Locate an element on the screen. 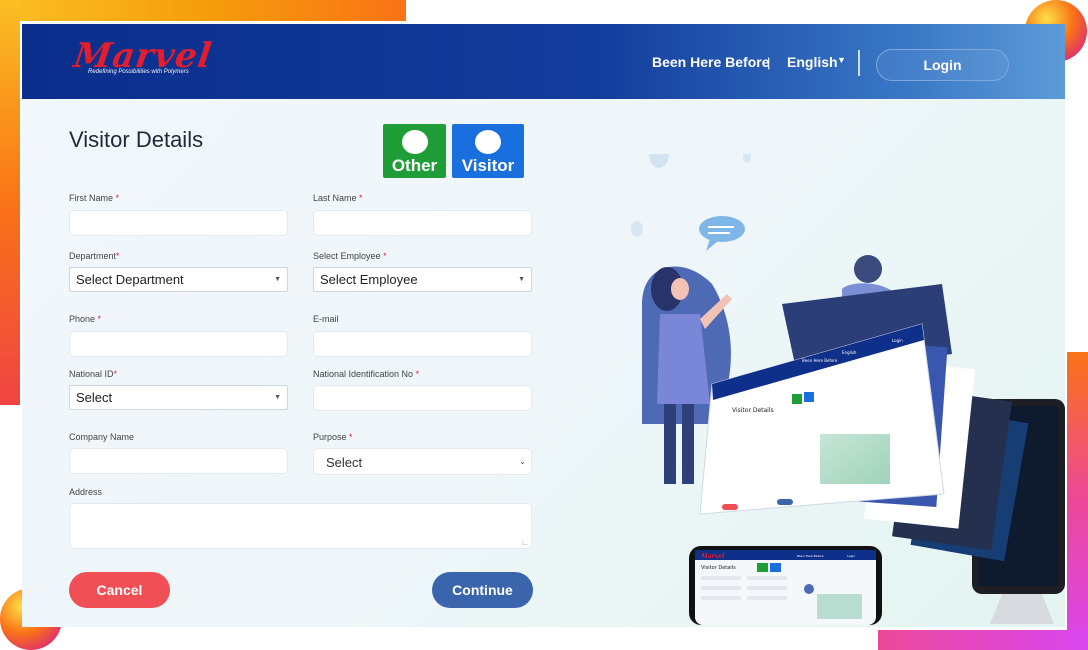 The height and width of the screenshot is (650, 1088). purpose-select-value: Select is located at coordinates (344, 462).